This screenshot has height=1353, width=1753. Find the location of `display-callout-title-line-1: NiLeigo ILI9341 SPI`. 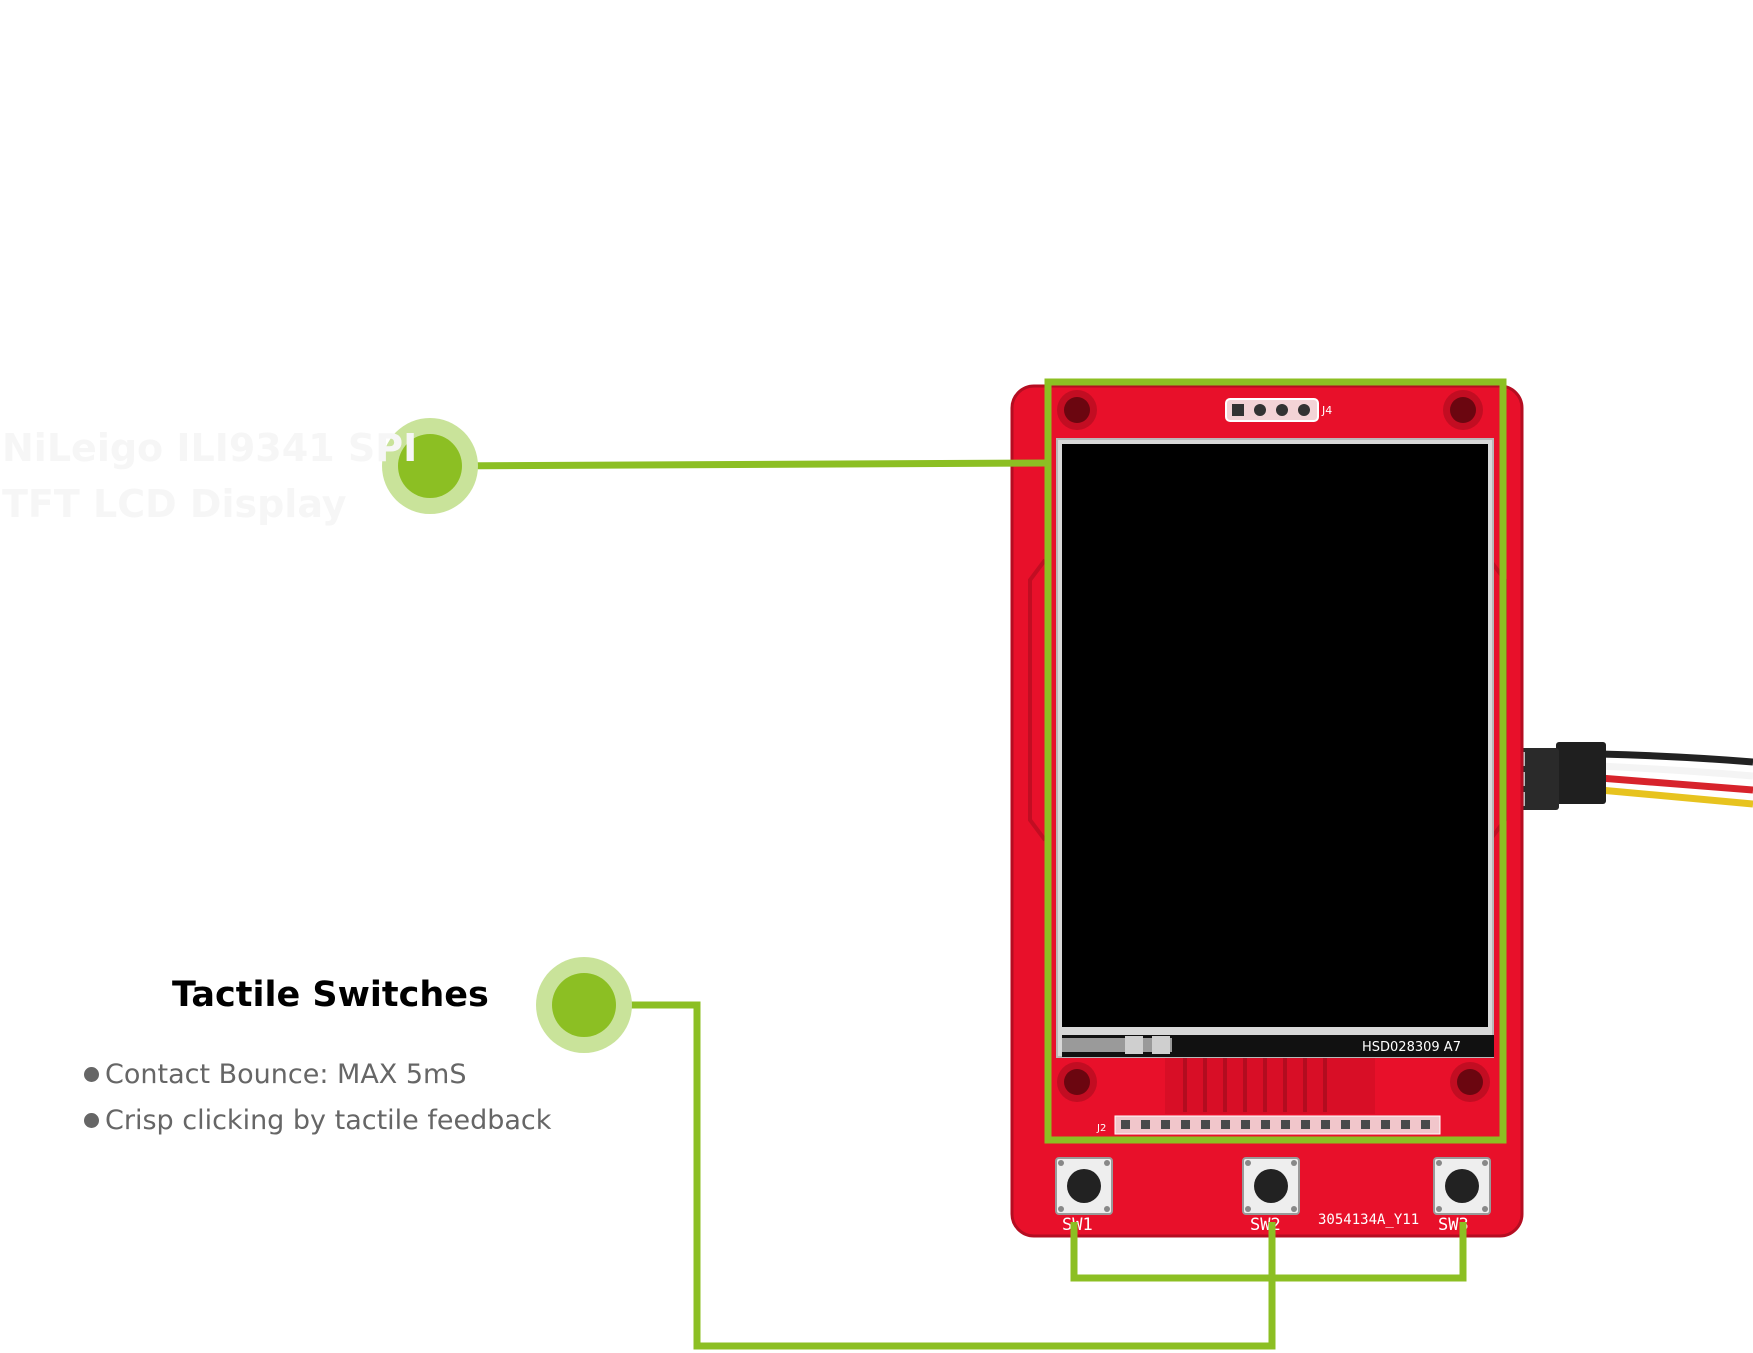

display-callout-title-line-1: NiLeigo ILI9341 SPI is located at coordinates (210, 448).